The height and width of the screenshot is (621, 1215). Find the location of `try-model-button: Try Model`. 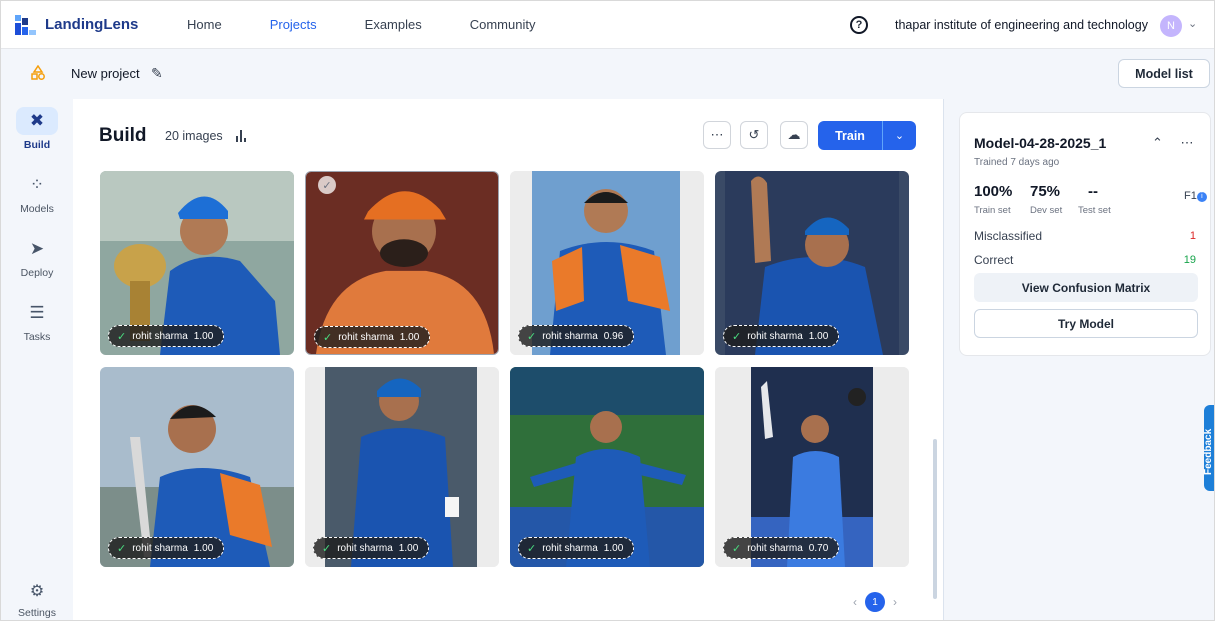

try-model-button: Try Model is located at coordinates (1086, 323).